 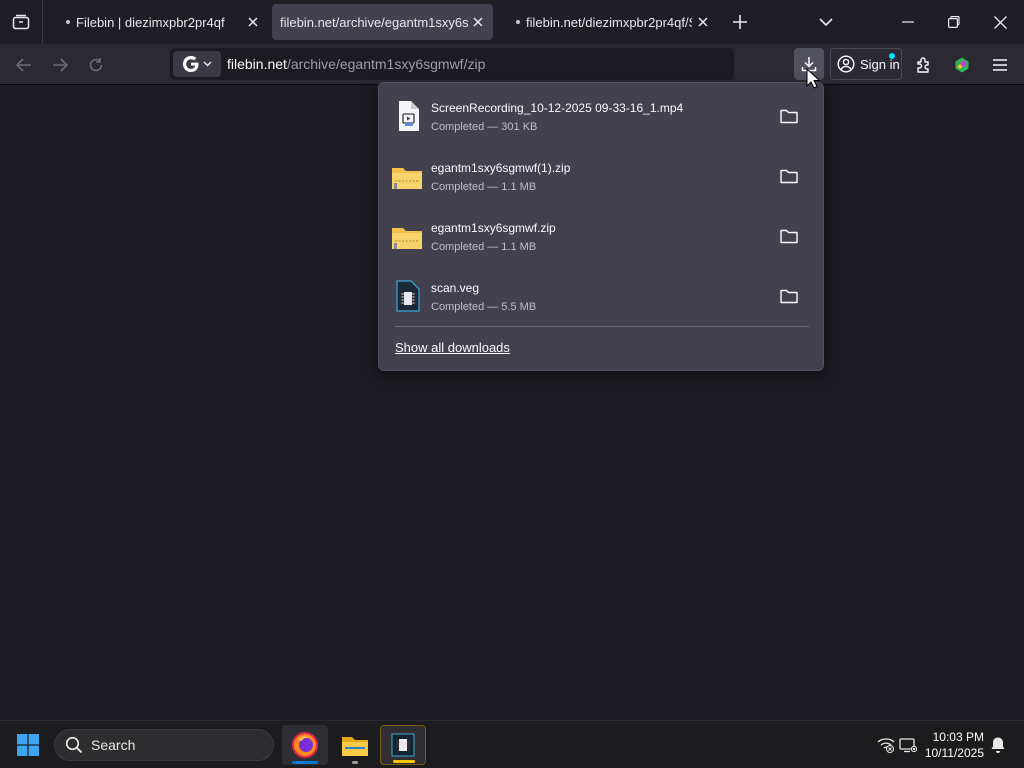 I want to click on download-item: egantm1sxy6sgmwf.zip Completed — 1.1 MB, so click(x=601, y=235).